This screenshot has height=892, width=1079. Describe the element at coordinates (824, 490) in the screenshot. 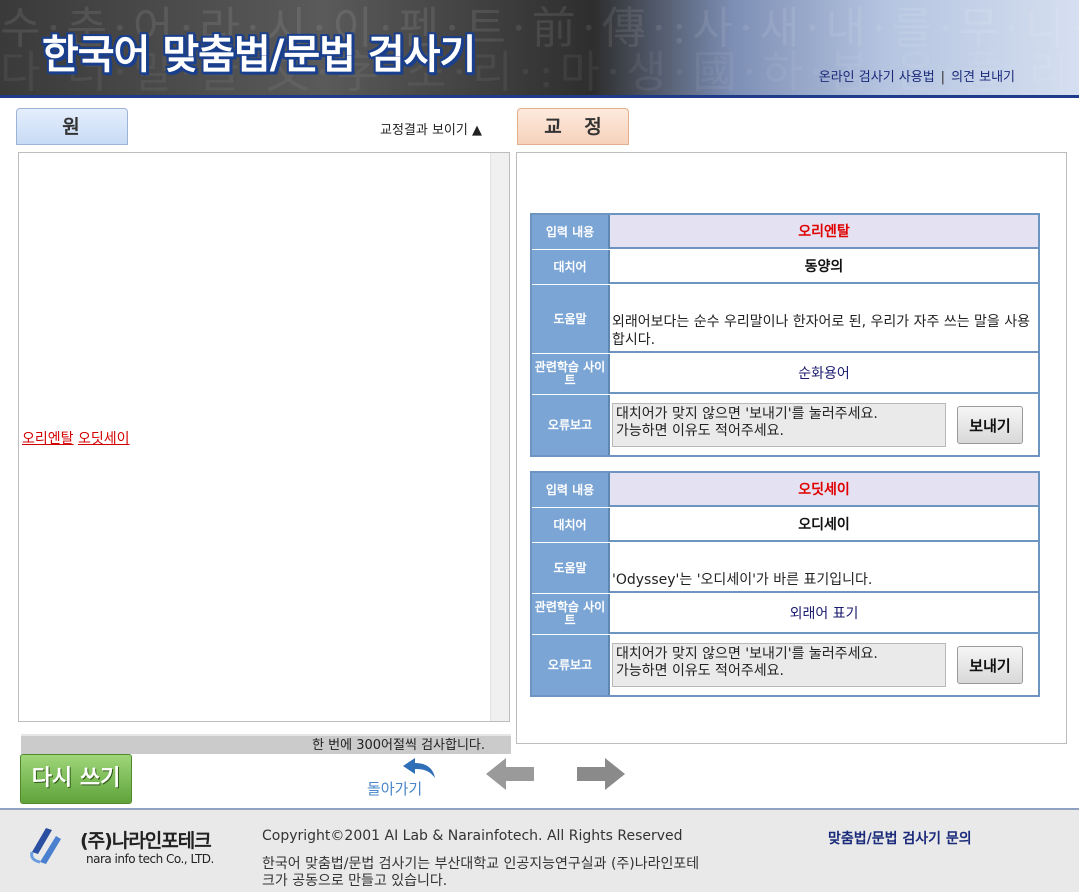

I see `input-word: 오딧세이` at that location.